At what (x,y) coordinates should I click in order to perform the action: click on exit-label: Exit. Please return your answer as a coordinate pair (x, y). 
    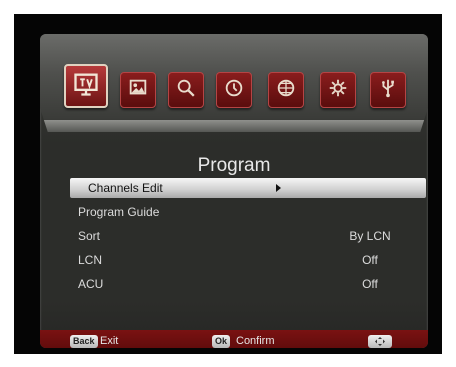
    Looking at the image, I should click on (109, 341).